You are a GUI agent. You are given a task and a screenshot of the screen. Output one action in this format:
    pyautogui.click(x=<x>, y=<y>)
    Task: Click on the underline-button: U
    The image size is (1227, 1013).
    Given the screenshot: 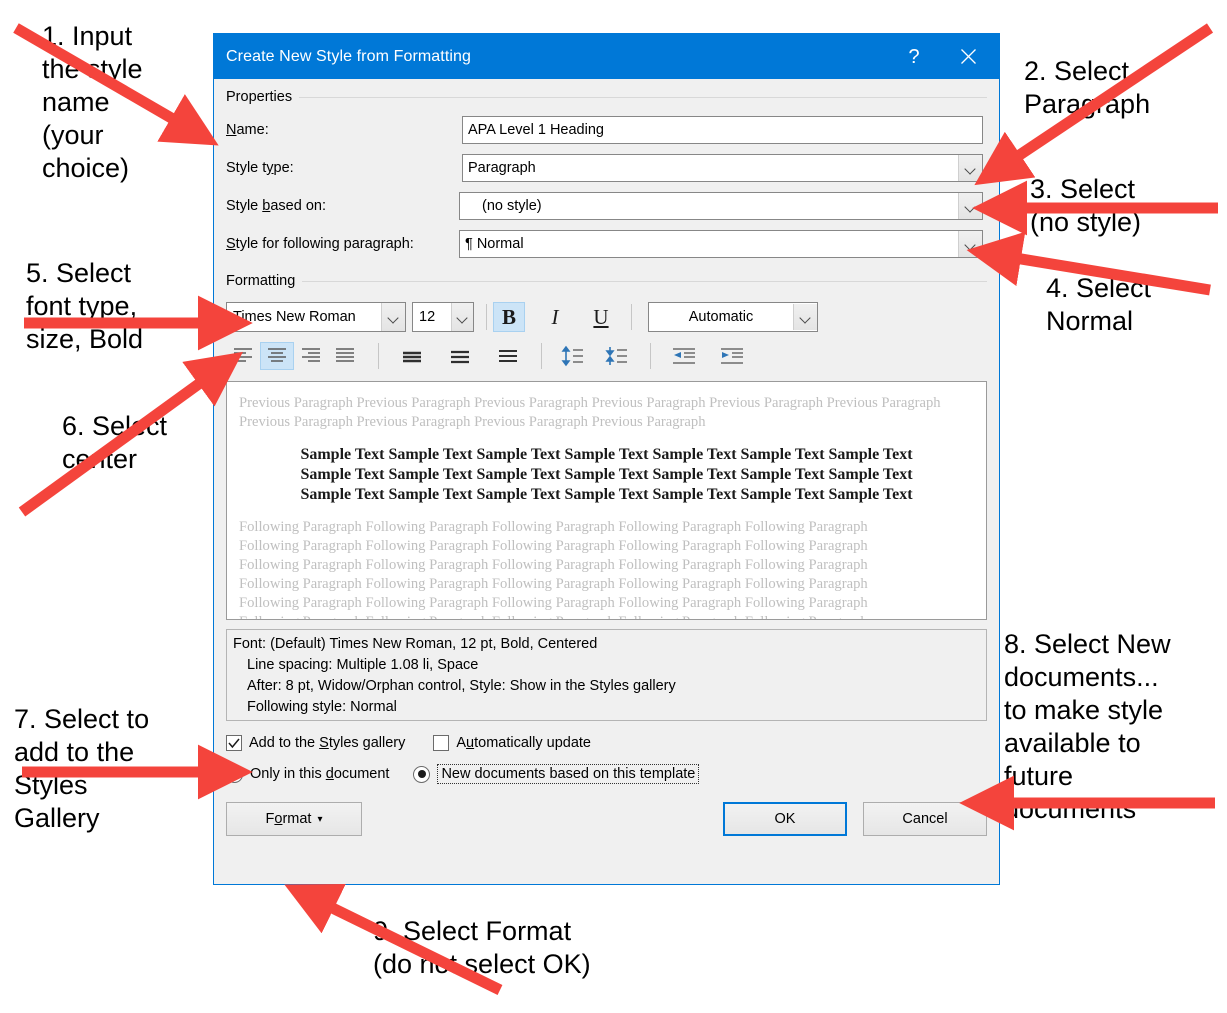 What is the action you would take?
    pyautogui.click(x=601, y=317)
    